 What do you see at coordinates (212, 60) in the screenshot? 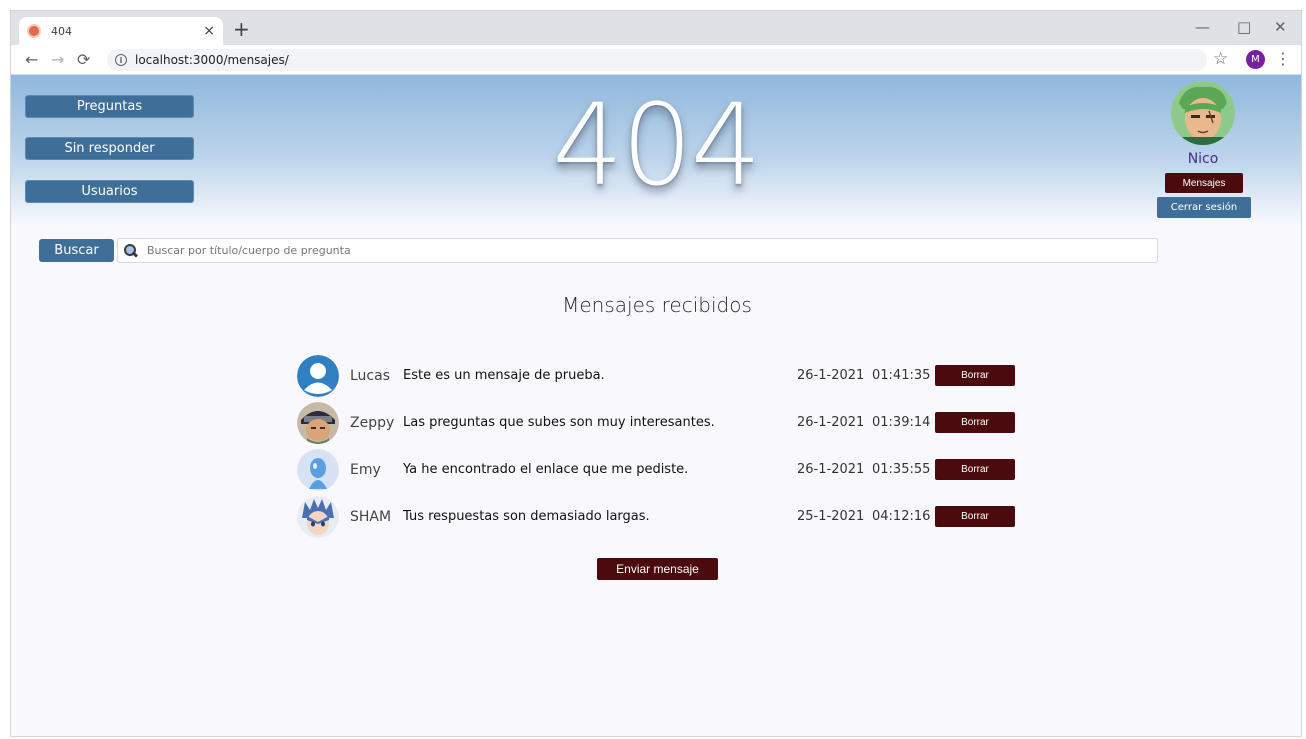
I see `url-text: localhost:3000/mensajes/` at bounding box center [212, 60].